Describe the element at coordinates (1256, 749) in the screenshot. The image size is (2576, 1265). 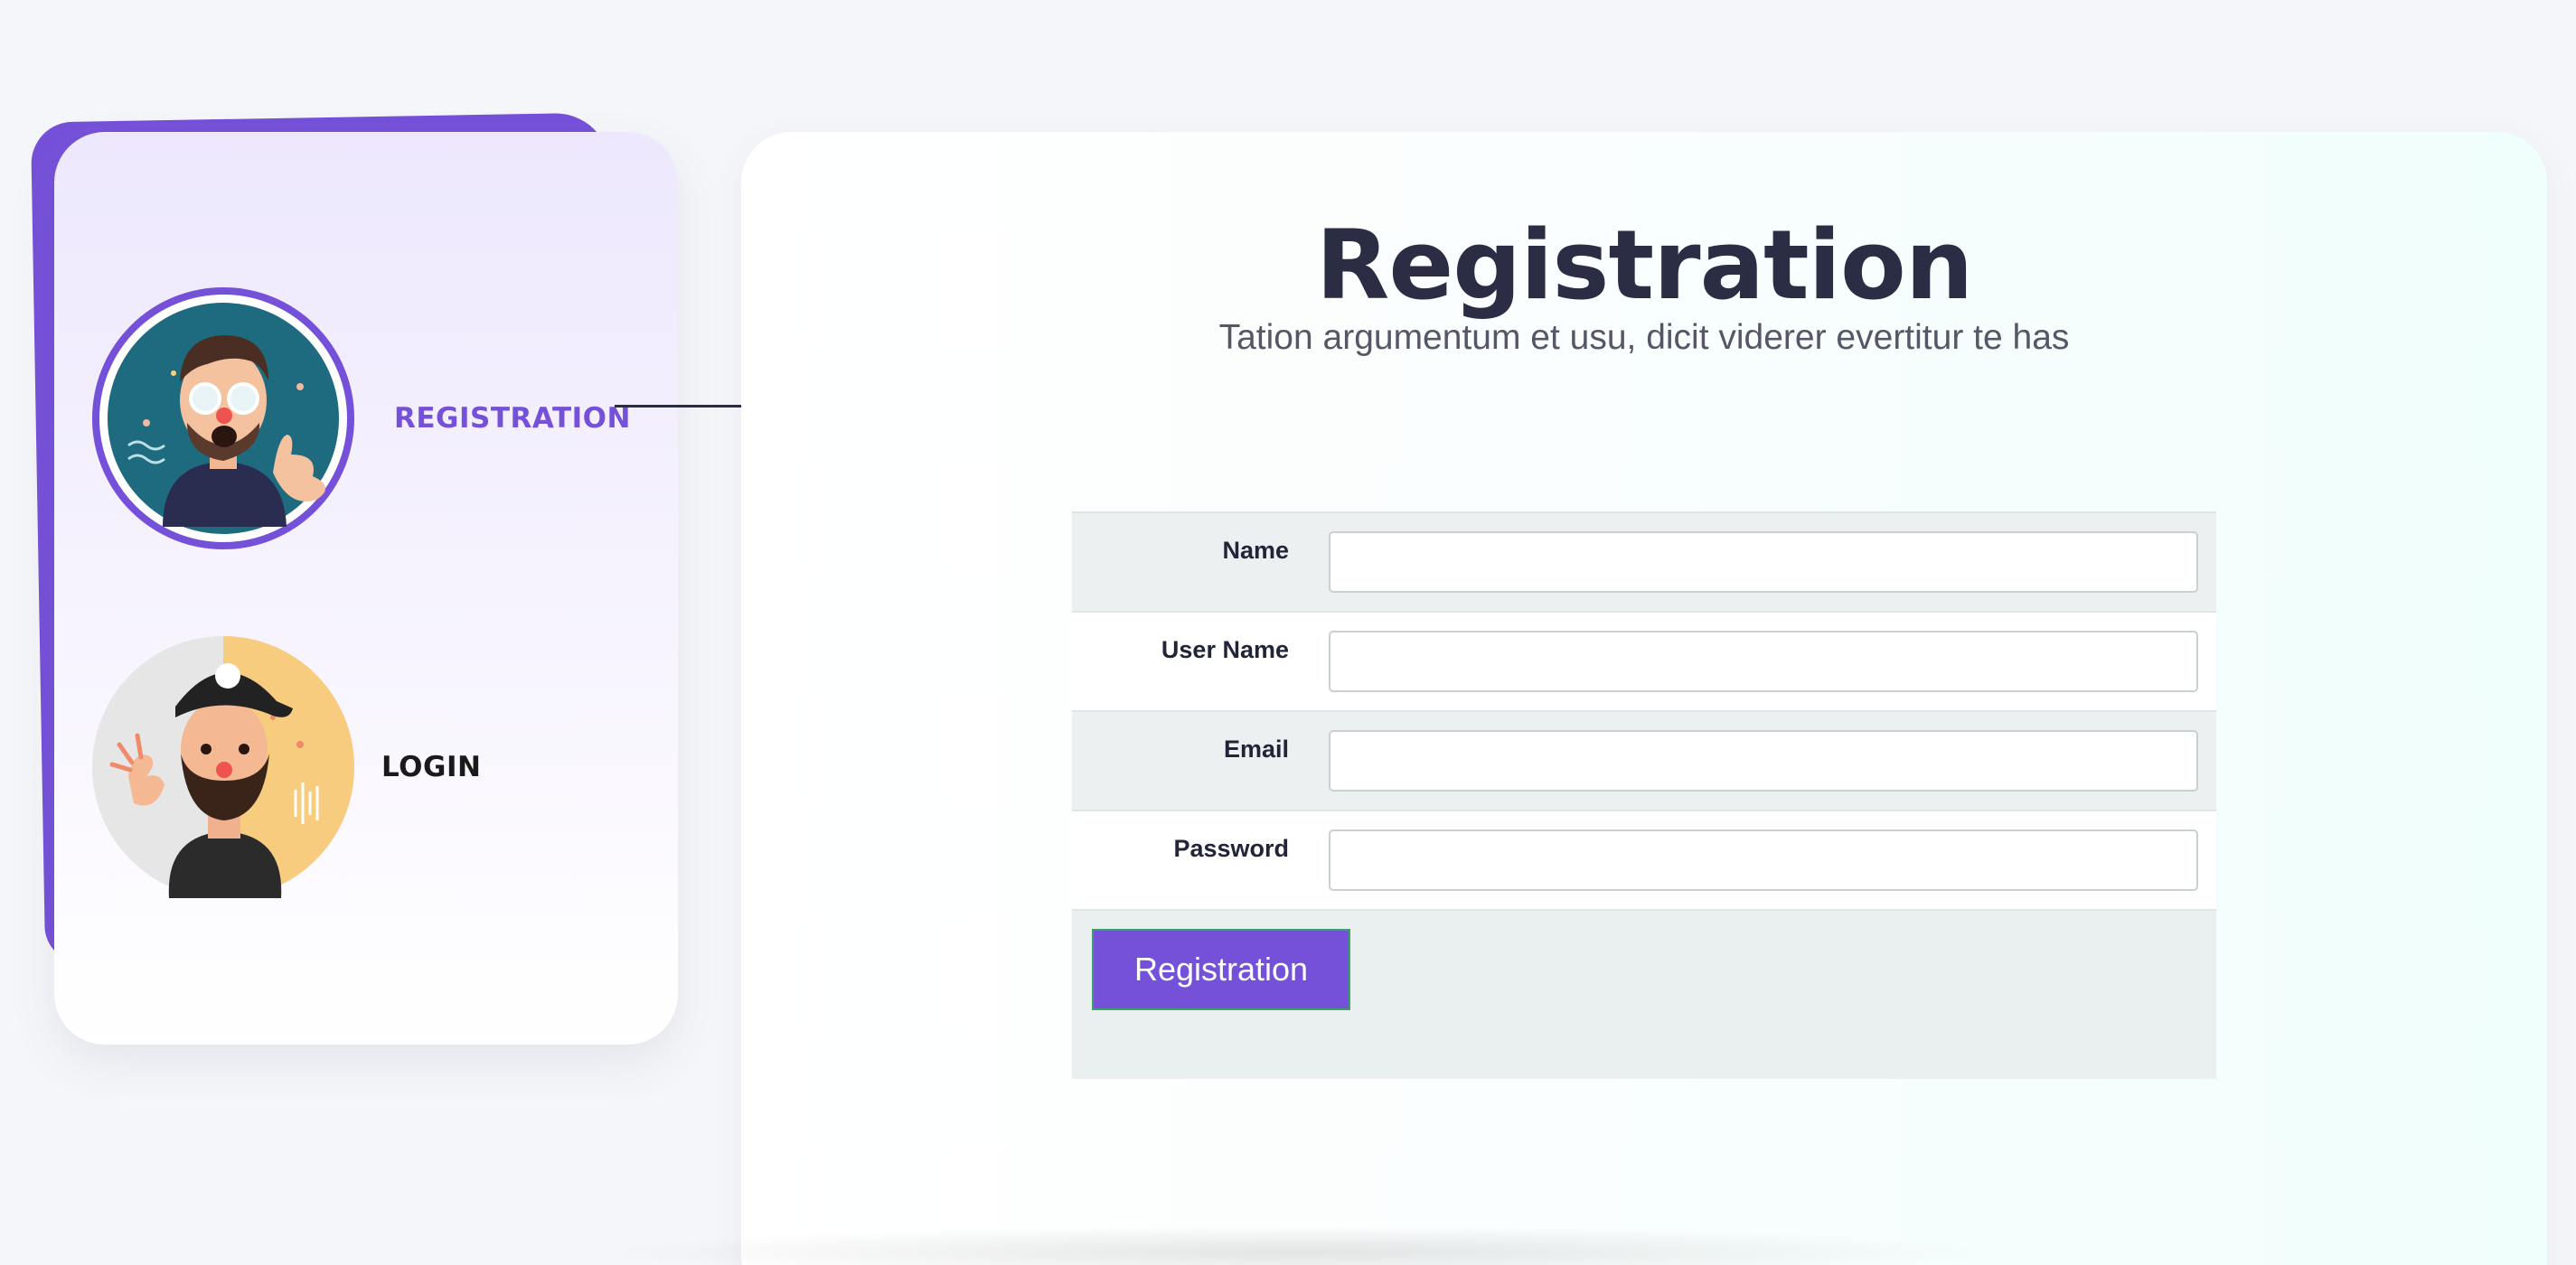
I see `email-label: Email` at that location.